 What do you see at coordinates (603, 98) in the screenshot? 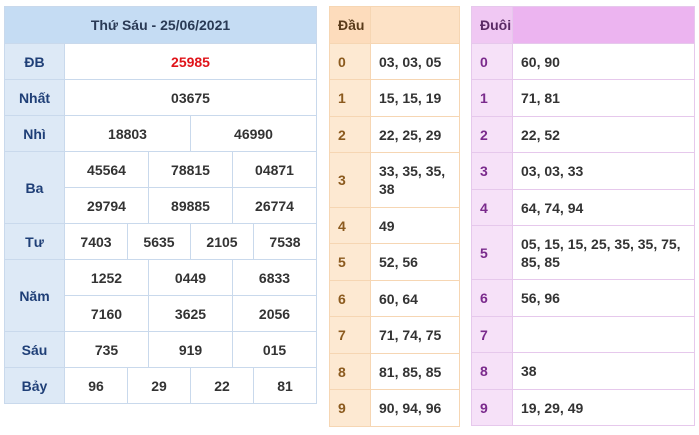
I see `tail-value: 71, 81` at bounding box center [603, 98].